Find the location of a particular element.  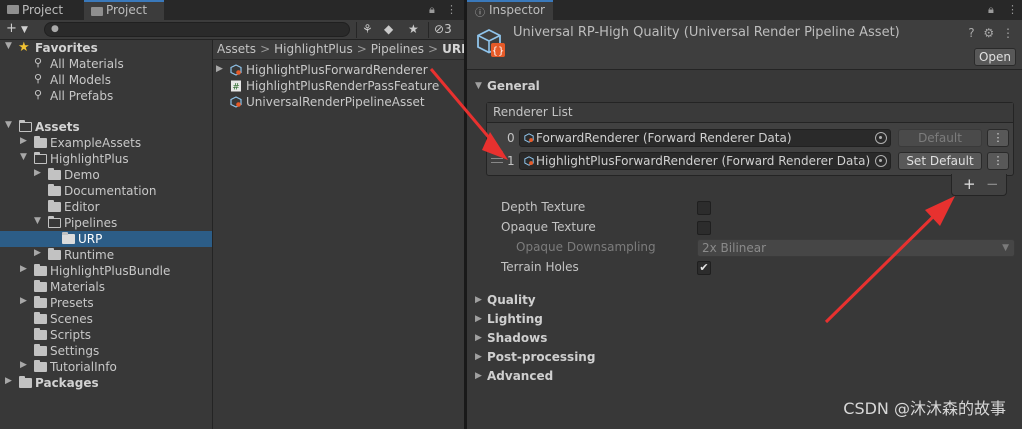

tree-folder-settings: Settings is located at coordinates (106, 351).